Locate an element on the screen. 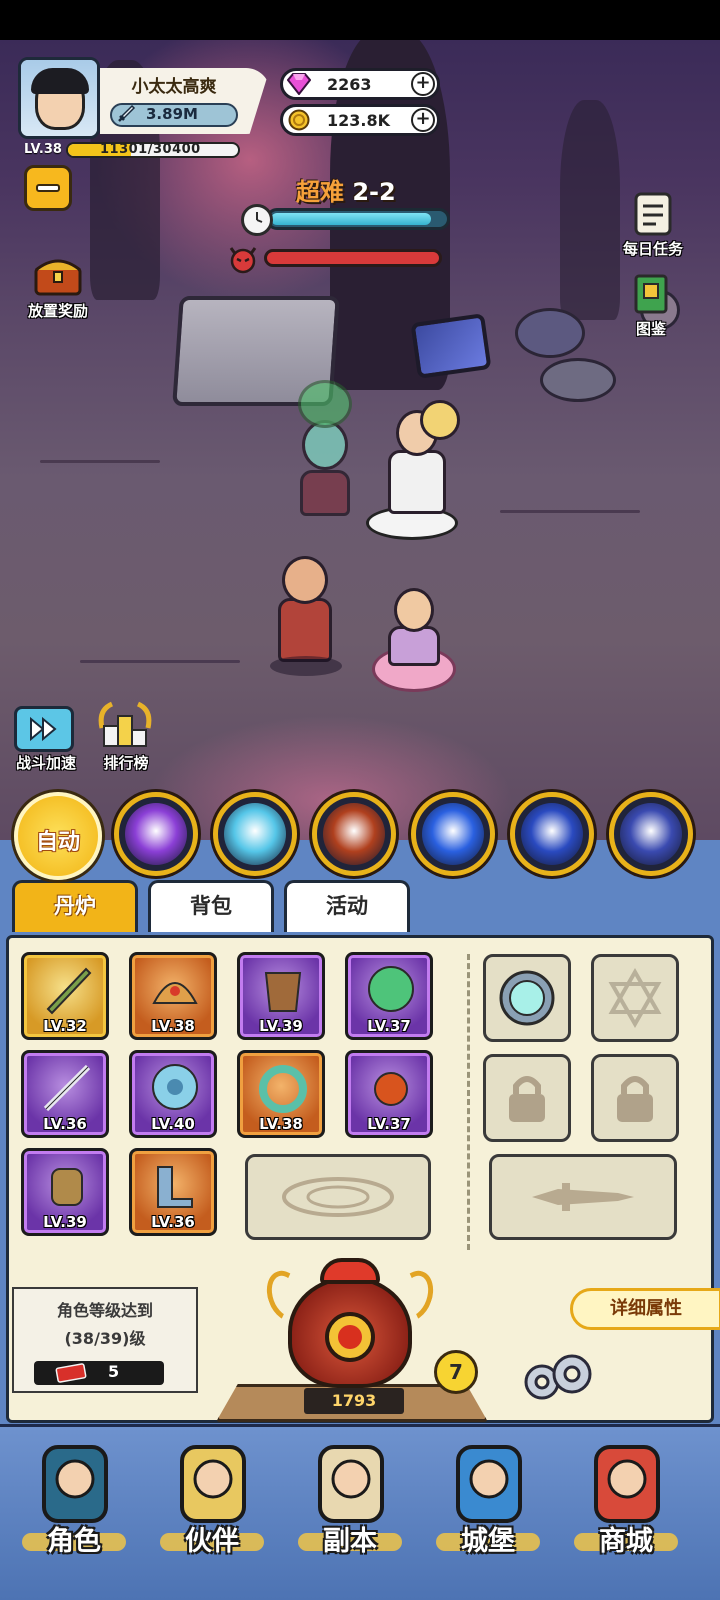  battle-speed-label-wrap: 战斗加速 is located at coordinates (46, 763).